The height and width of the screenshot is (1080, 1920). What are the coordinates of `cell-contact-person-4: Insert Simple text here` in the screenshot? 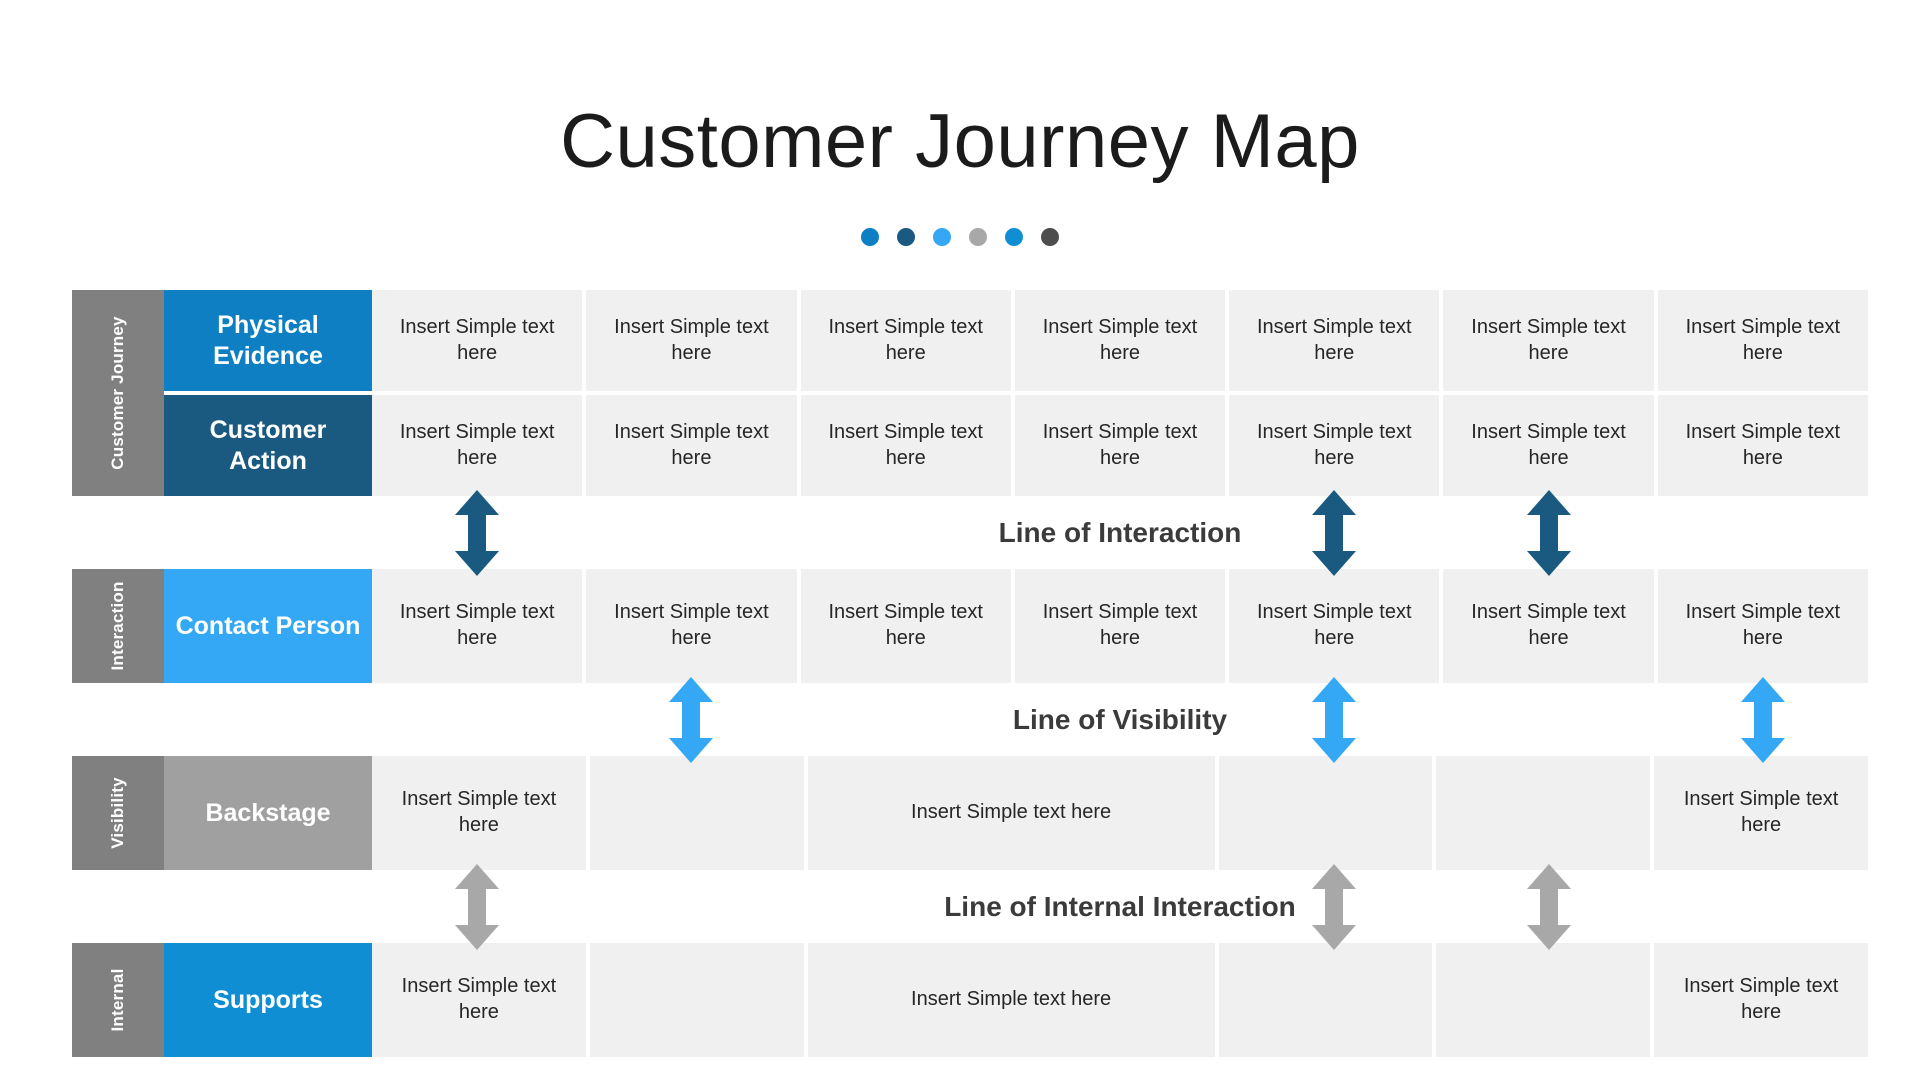 It's located at (1120, 626).